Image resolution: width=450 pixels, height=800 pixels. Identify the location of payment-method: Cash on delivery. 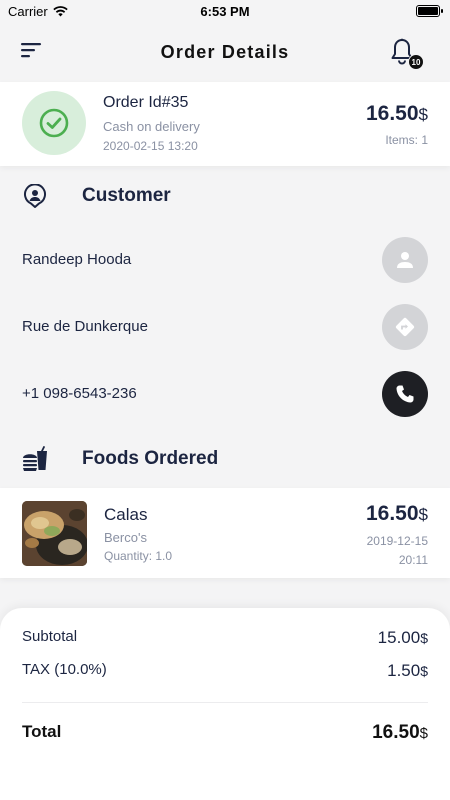
(151, 126).